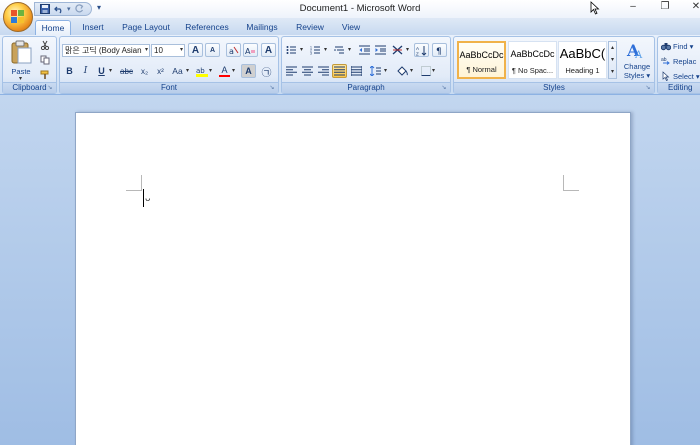 Image resolution: width=700 pixels, height=445 pixels. I want to click on asian-layout-icon, so click(397, 50).